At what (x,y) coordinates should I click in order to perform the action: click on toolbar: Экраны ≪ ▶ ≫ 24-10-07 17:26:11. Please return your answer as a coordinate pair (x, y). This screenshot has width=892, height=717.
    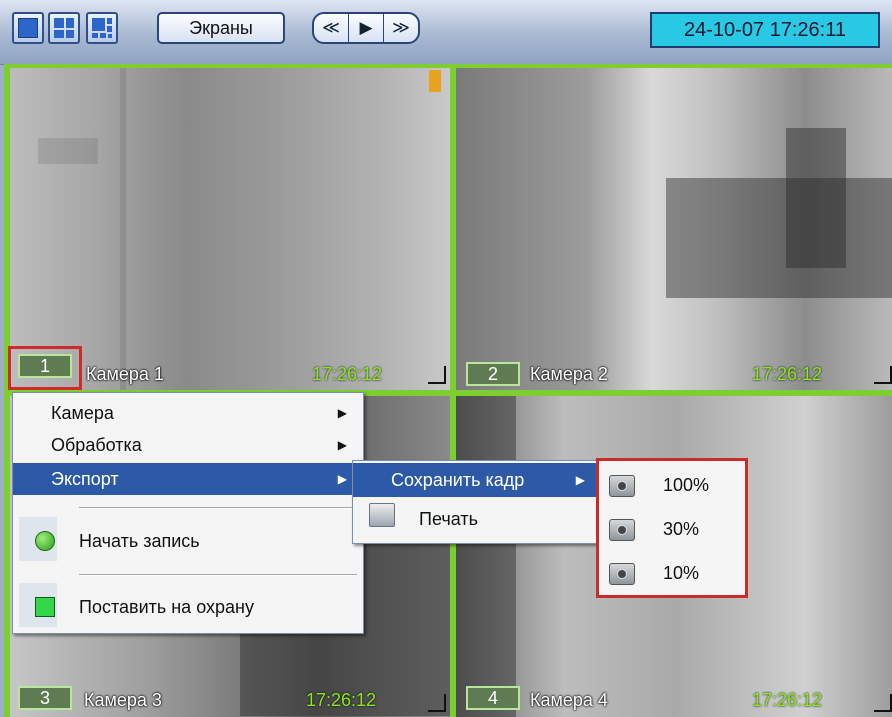
    Looking at the image, I should click on (446, 32).